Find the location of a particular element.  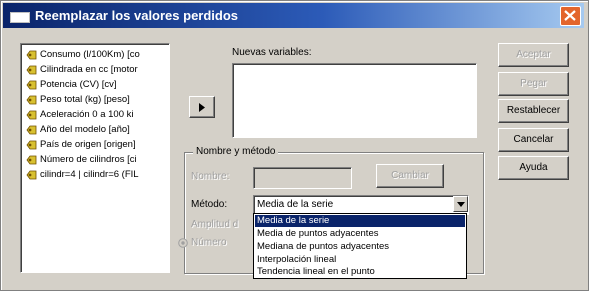

name-input is located at coordinates (302, 178).